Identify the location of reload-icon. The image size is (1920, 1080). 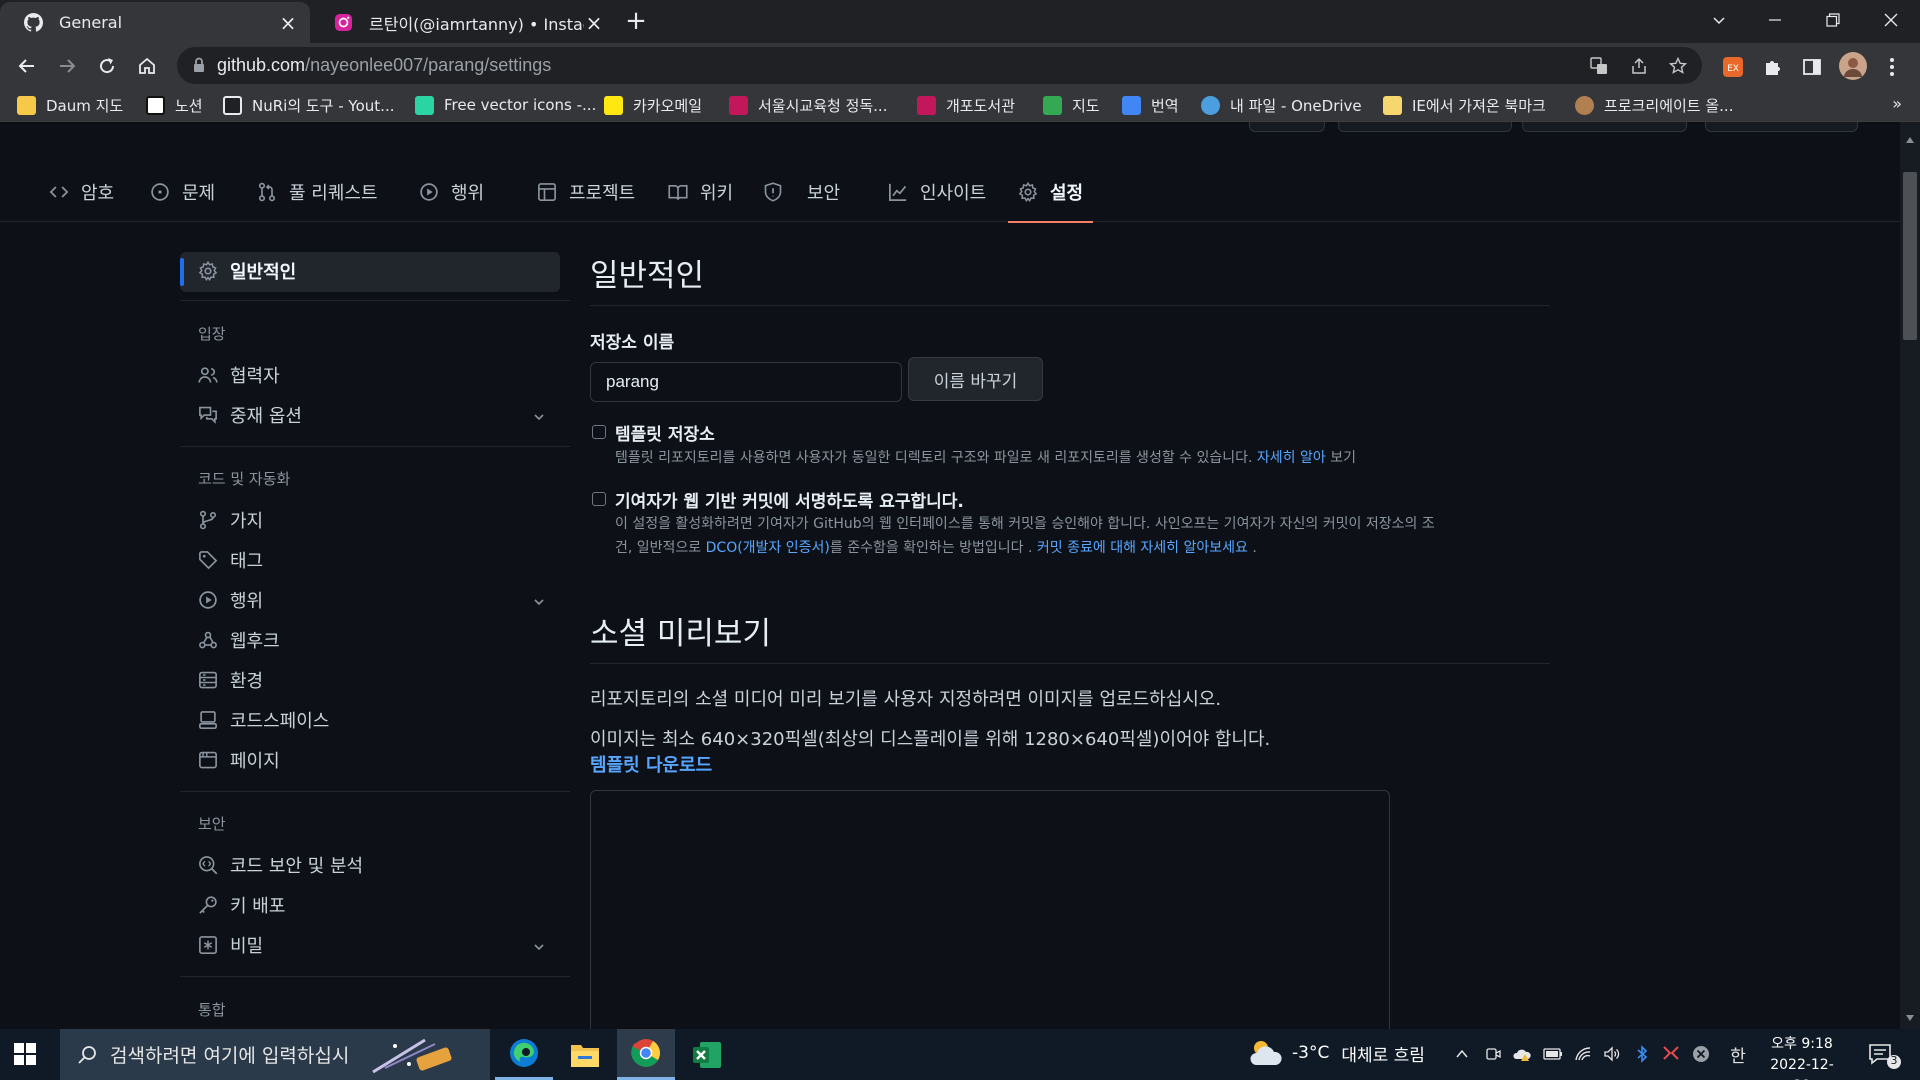
(107, 66).